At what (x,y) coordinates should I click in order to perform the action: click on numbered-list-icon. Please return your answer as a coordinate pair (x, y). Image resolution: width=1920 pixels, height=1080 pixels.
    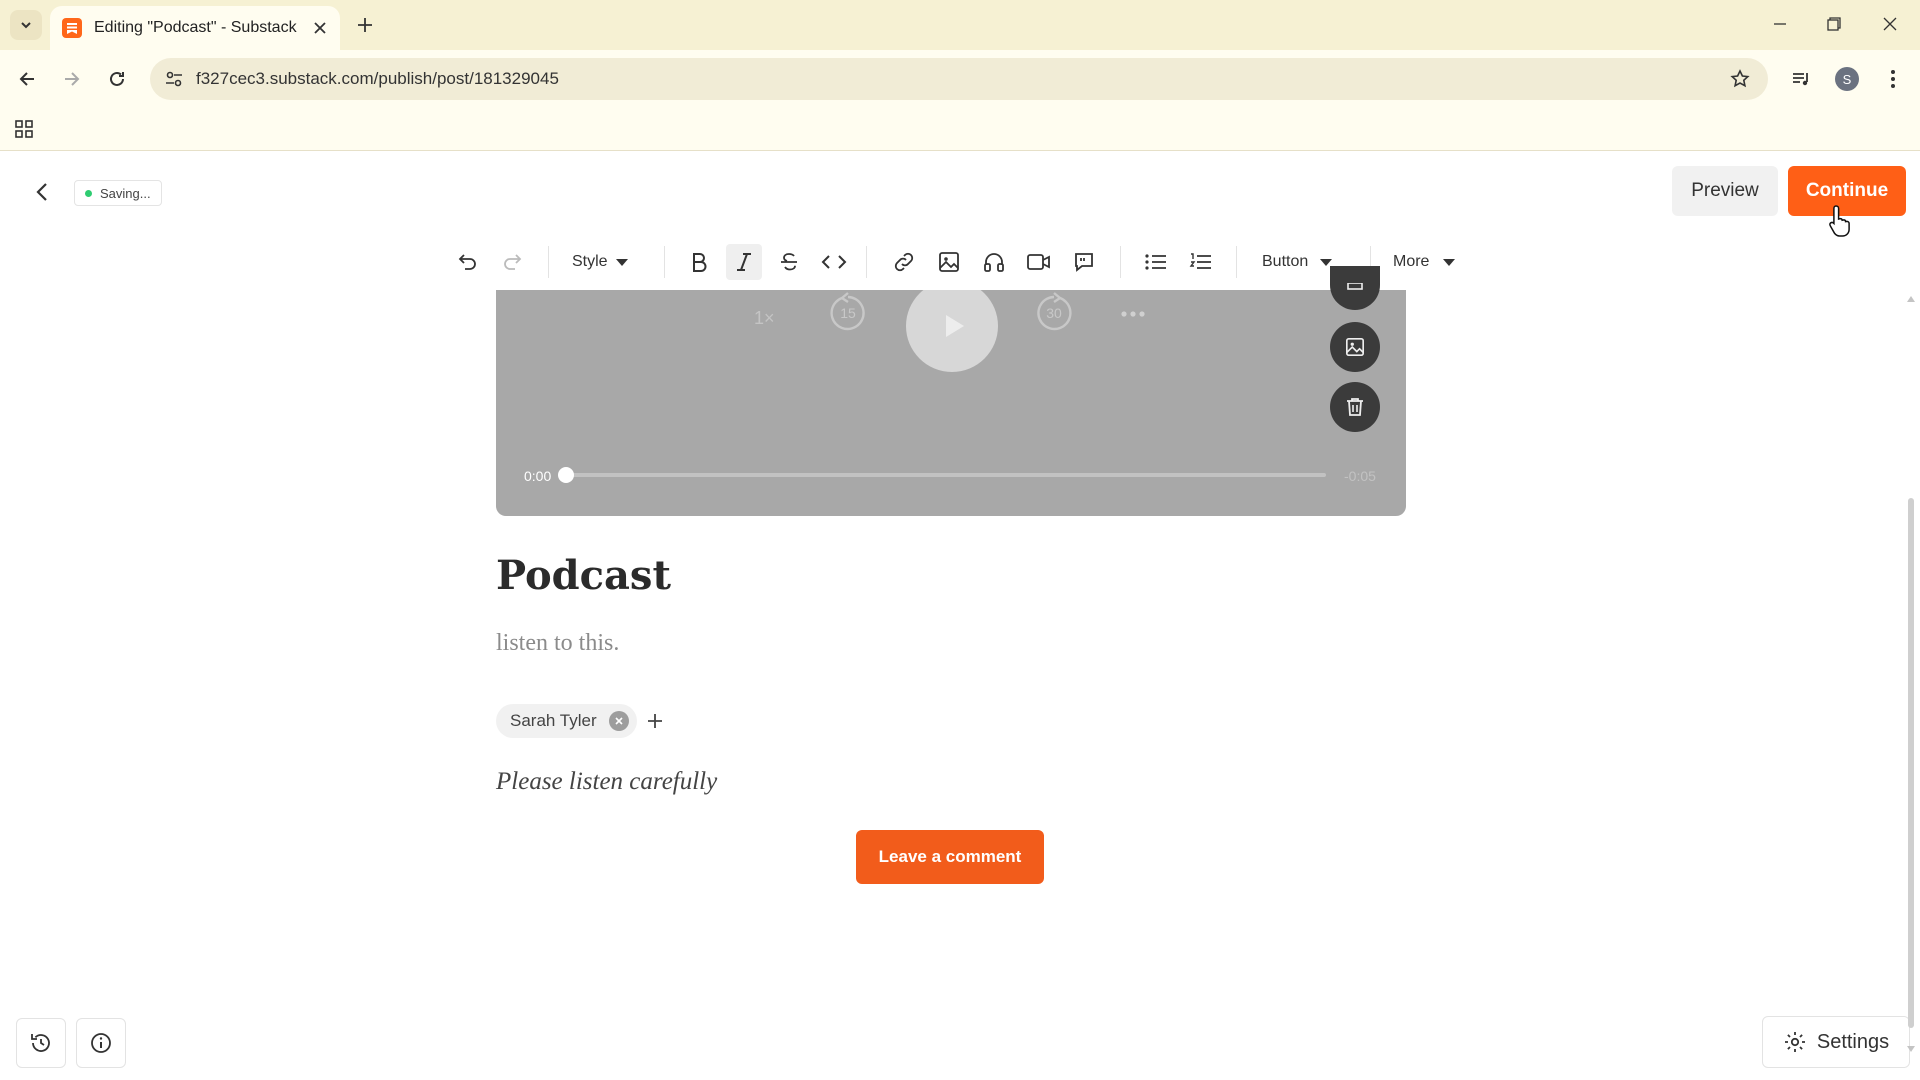
    Looking at the image, I should click on (1201, 262).